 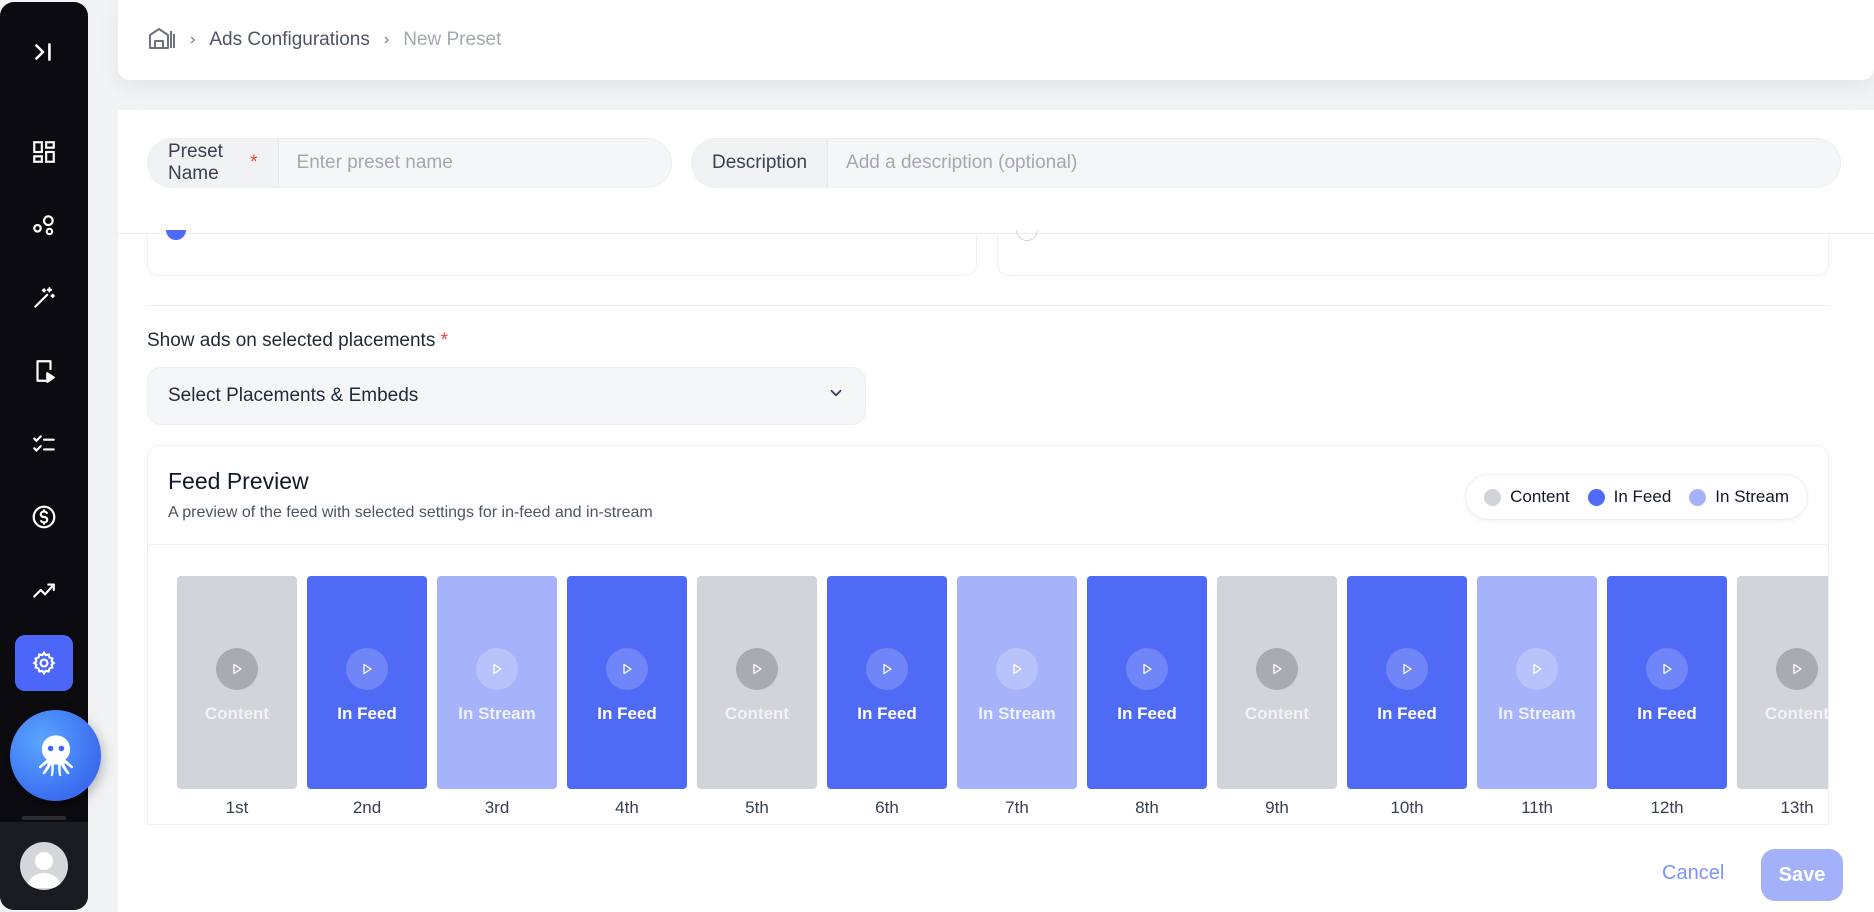 I want to click on preset-name-input, so click(x=474, y=163).